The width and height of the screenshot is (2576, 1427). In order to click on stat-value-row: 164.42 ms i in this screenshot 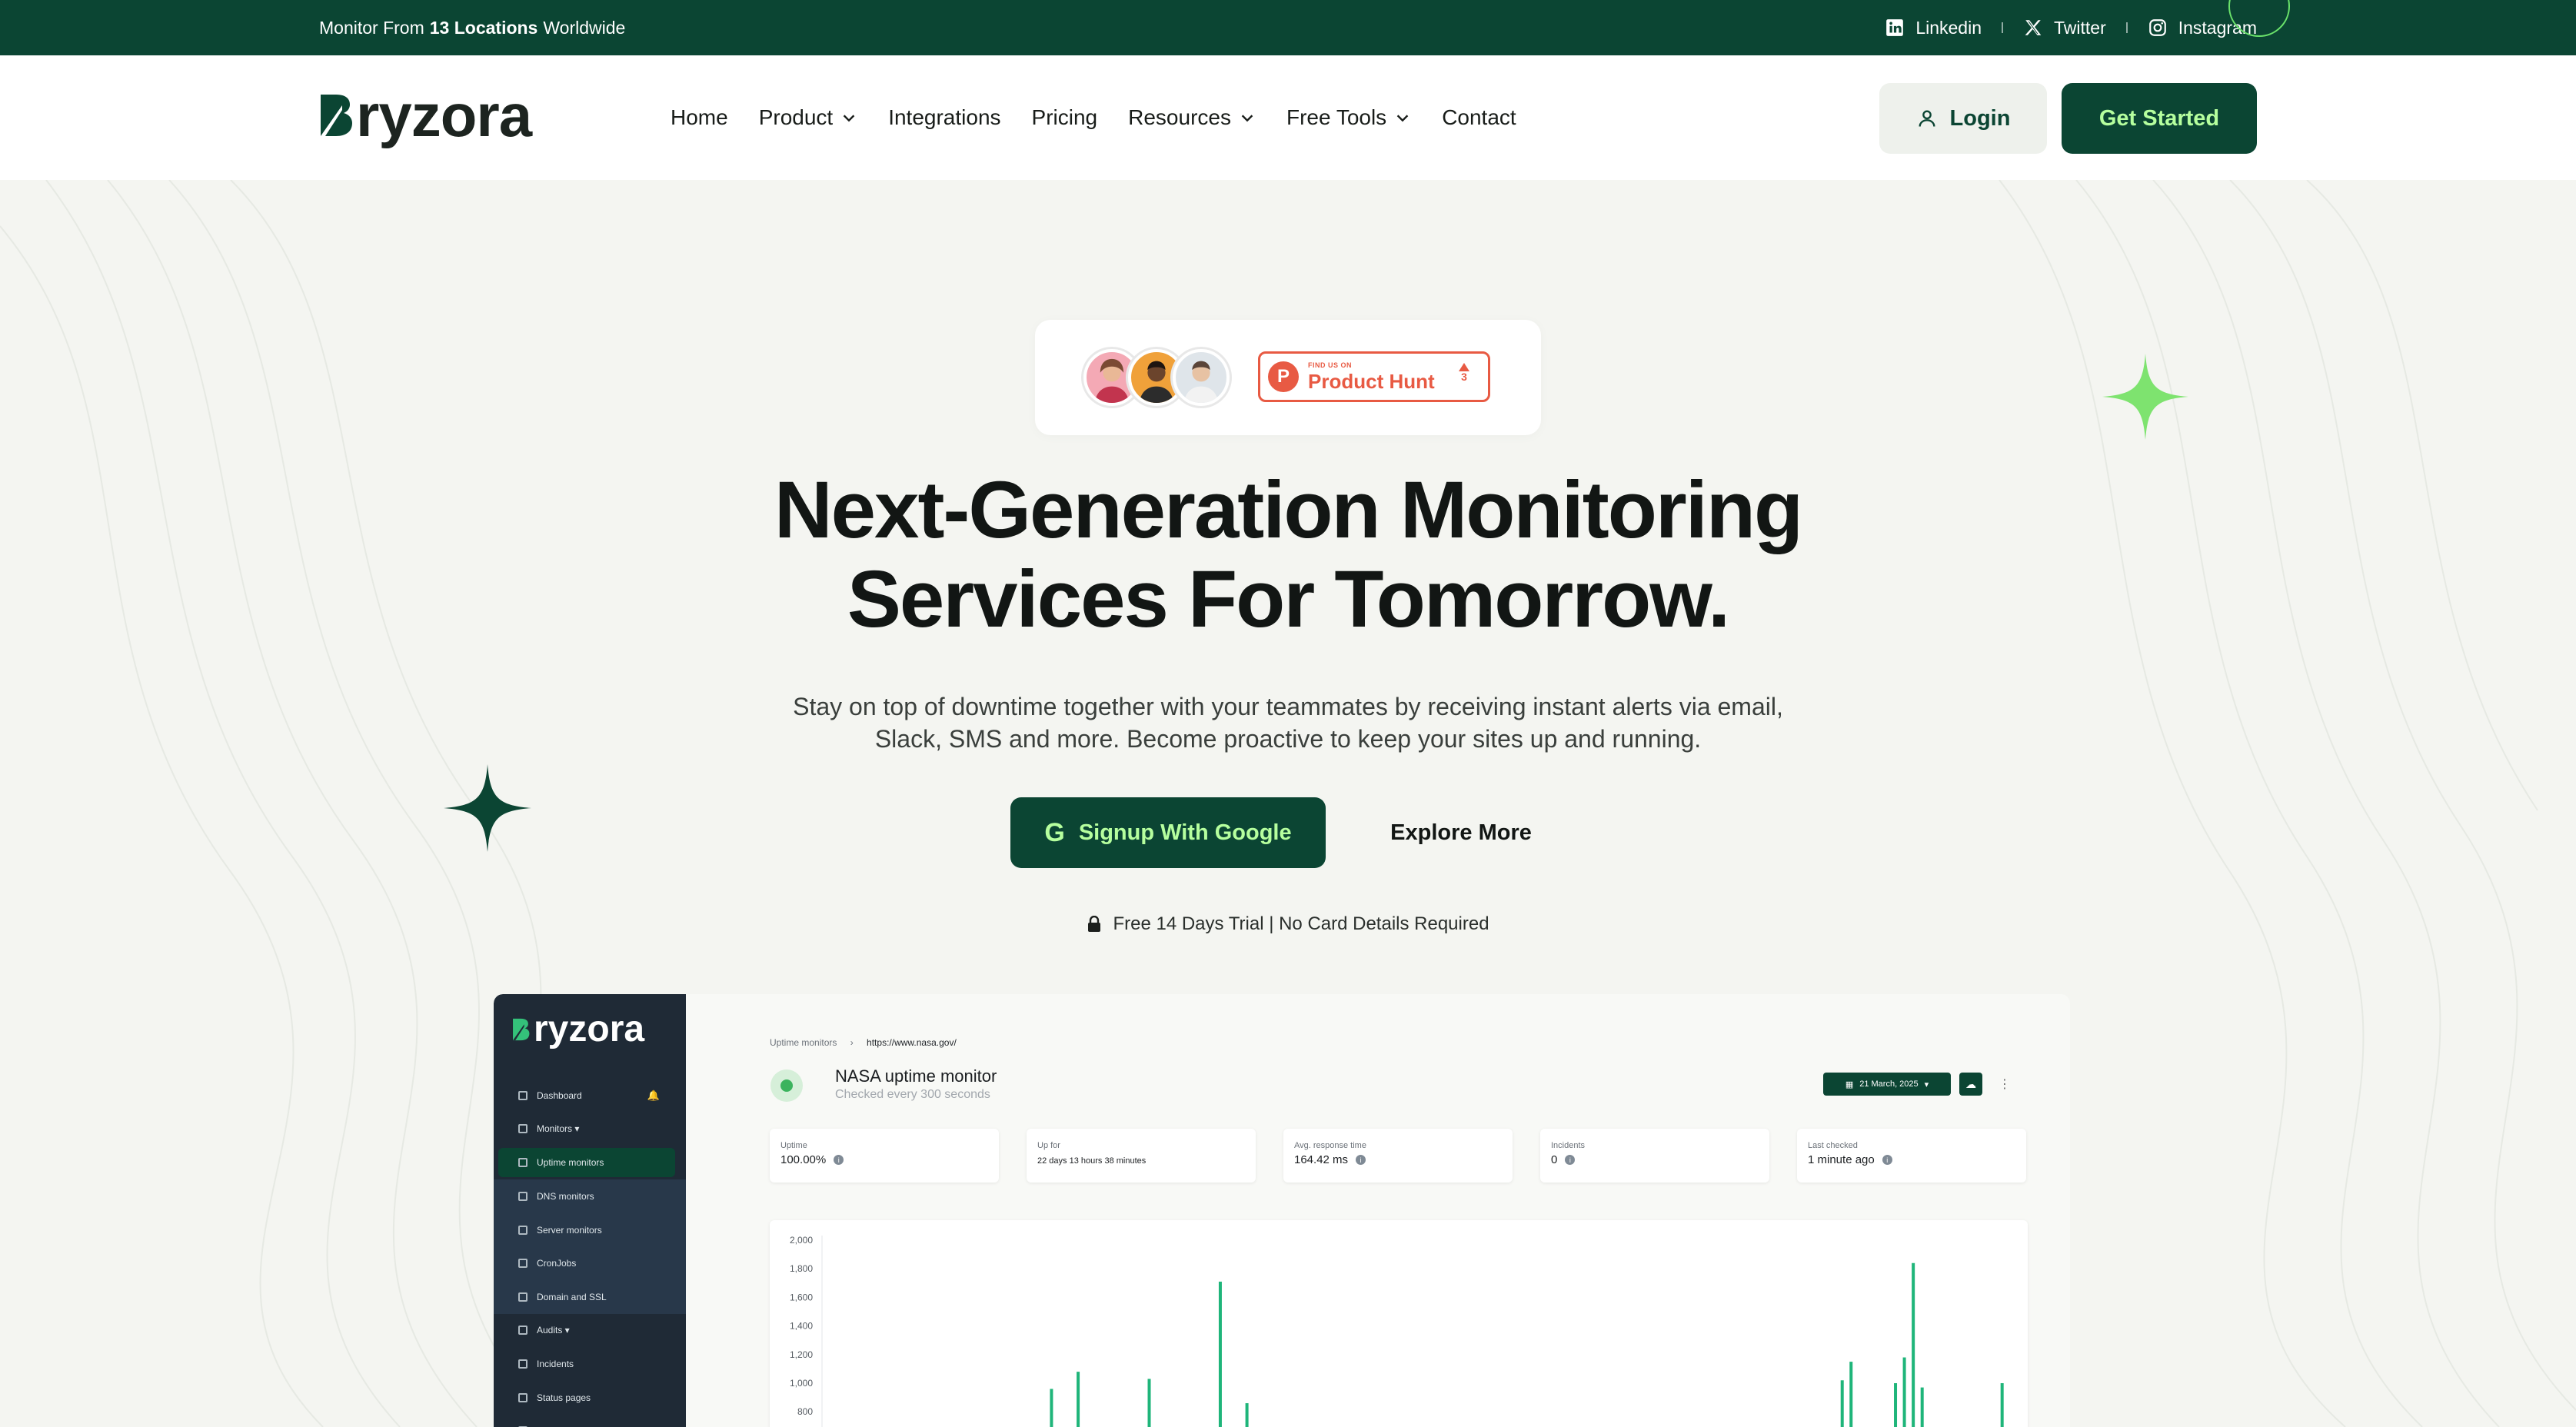, I will do `click(1398, 1159)`.